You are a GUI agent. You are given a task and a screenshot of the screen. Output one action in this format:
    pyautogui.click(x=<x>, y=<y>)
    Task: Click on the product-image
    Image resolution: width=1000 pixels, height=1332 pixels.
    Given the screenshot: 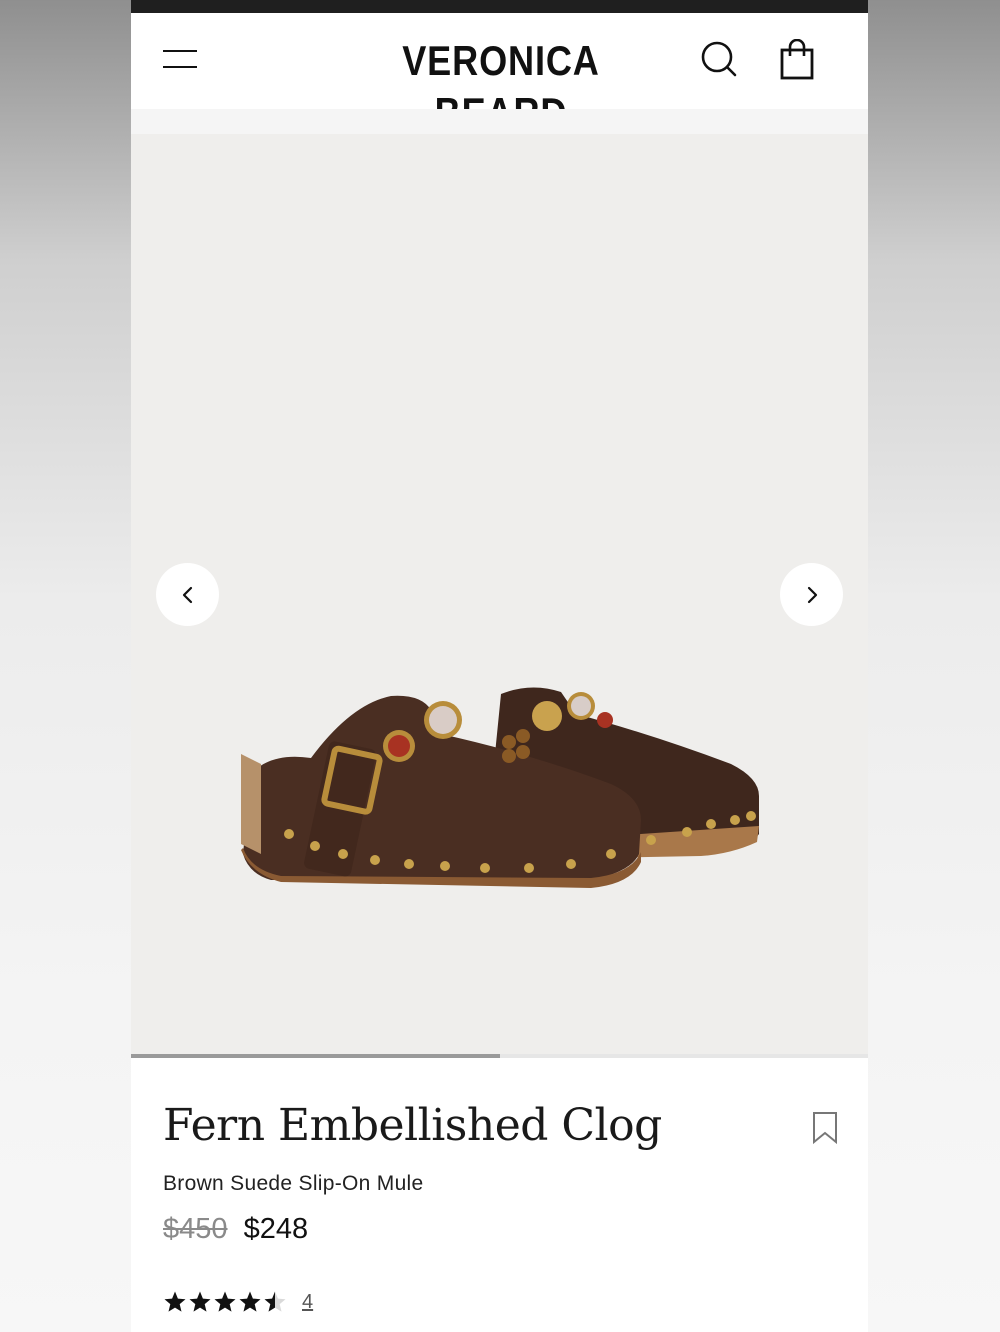 What is the action you would take?
    pyautogui.click(x=500, y=787)
    